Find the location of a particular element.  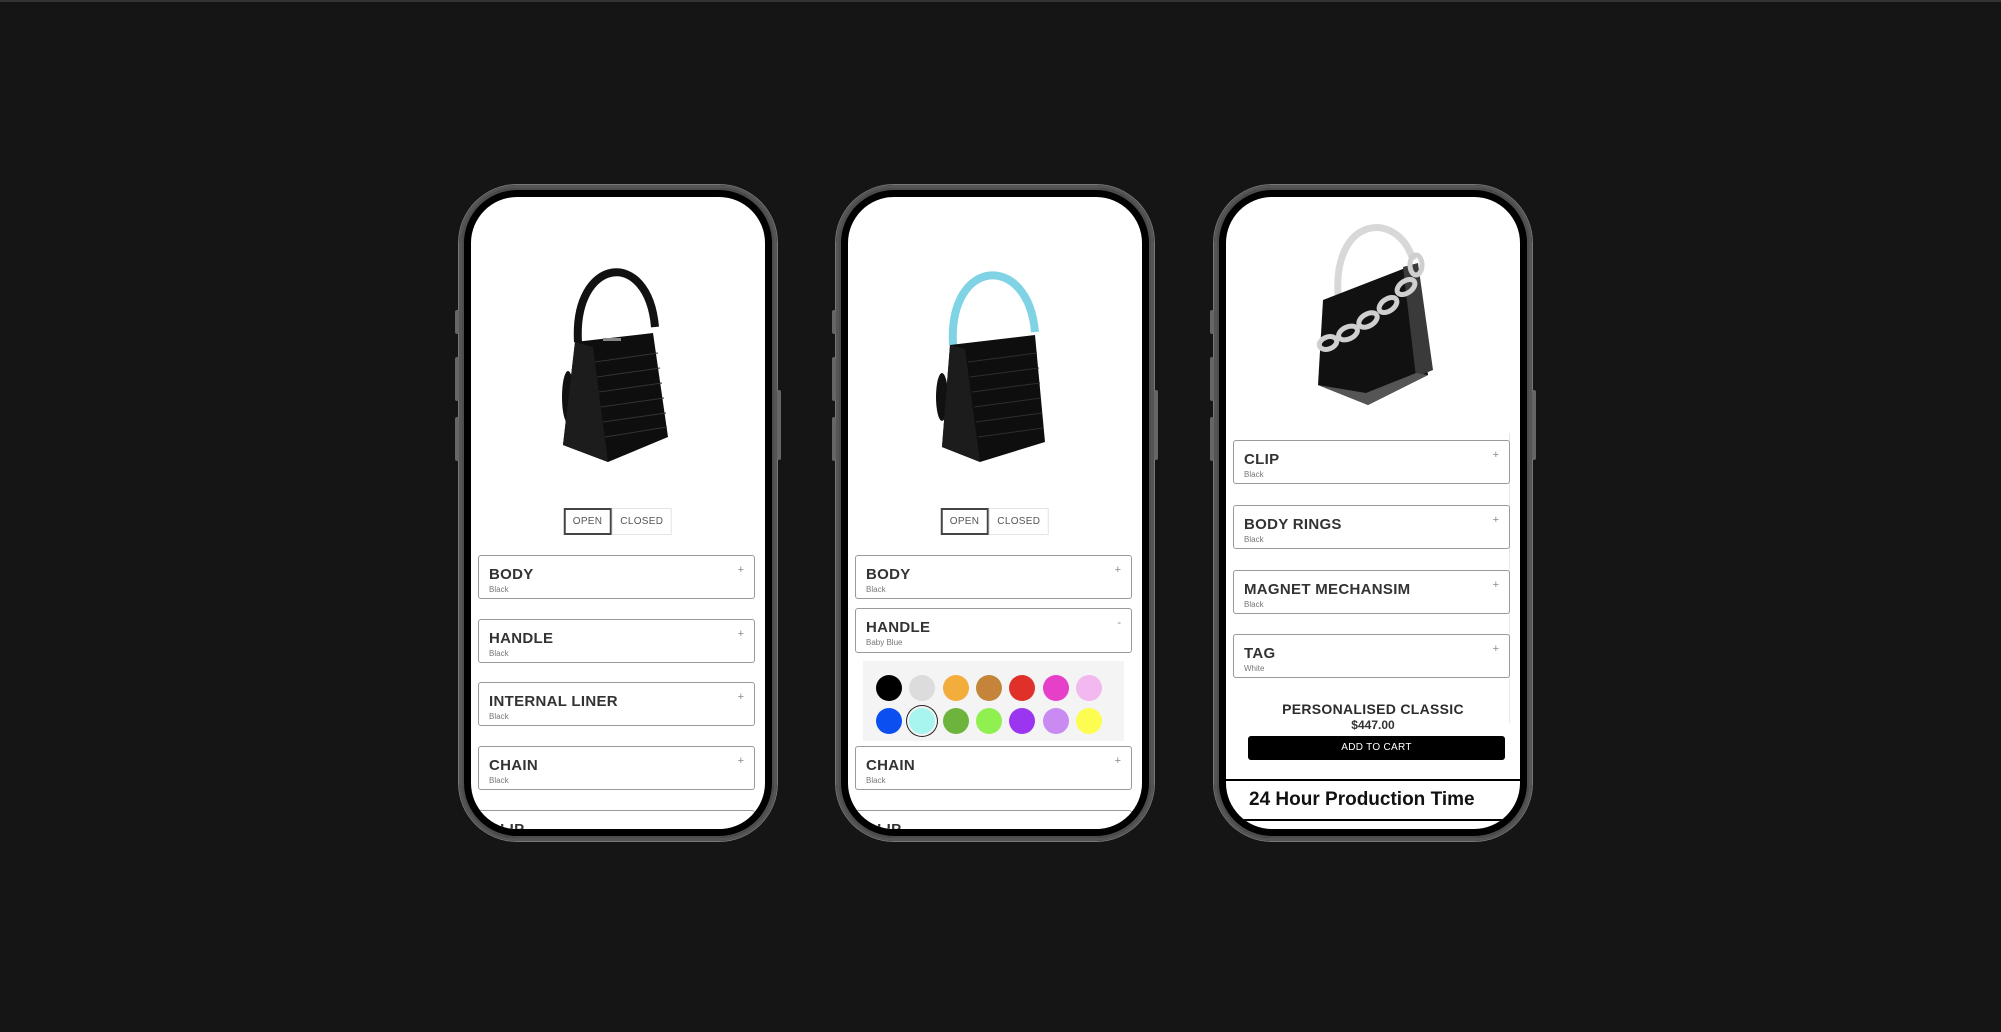

product-summary: PERSONALISED CLASSIC $447.00 is located at coordinates (1373, 716).